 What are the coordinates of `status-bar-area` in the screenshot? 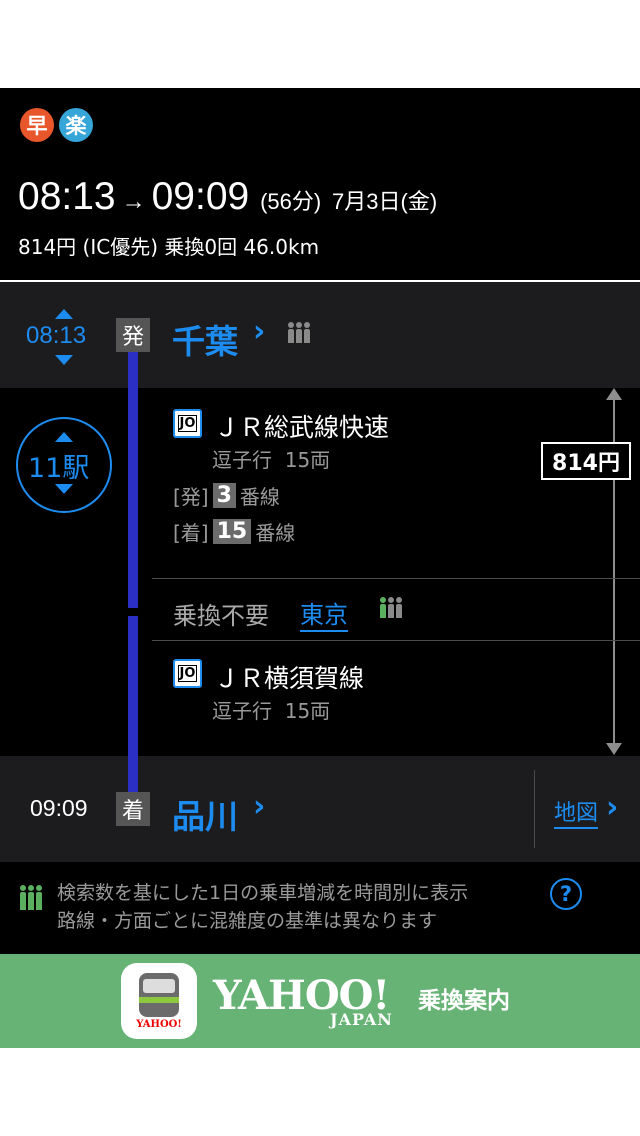 It's located at (320, 44).